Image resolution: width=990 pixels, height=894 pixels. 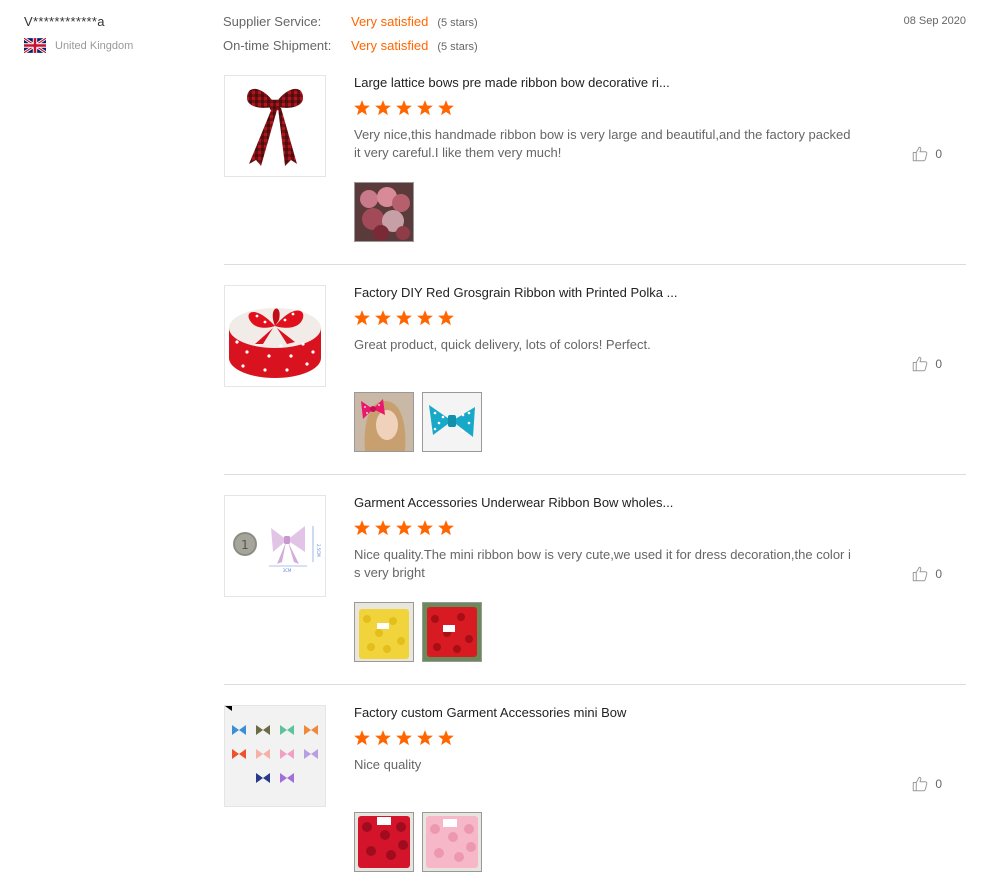 I want to click on polka-ribbon-spool-image, so click(x=275, y=336).